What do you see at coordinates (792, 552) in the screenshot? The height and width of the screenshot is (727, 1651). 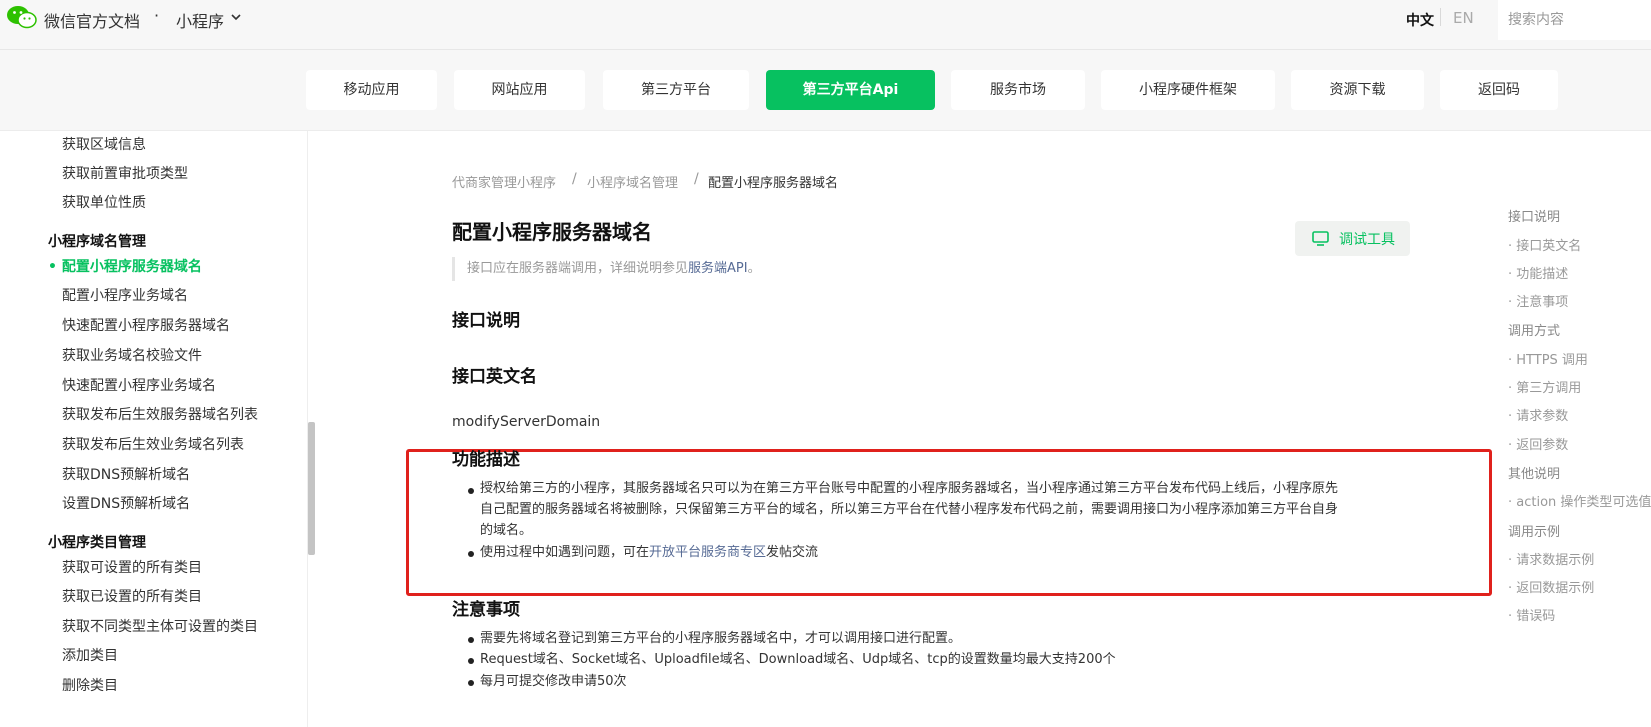 I see `func-p2-suffix: 发帖交流` at bounding box center [792, 552].